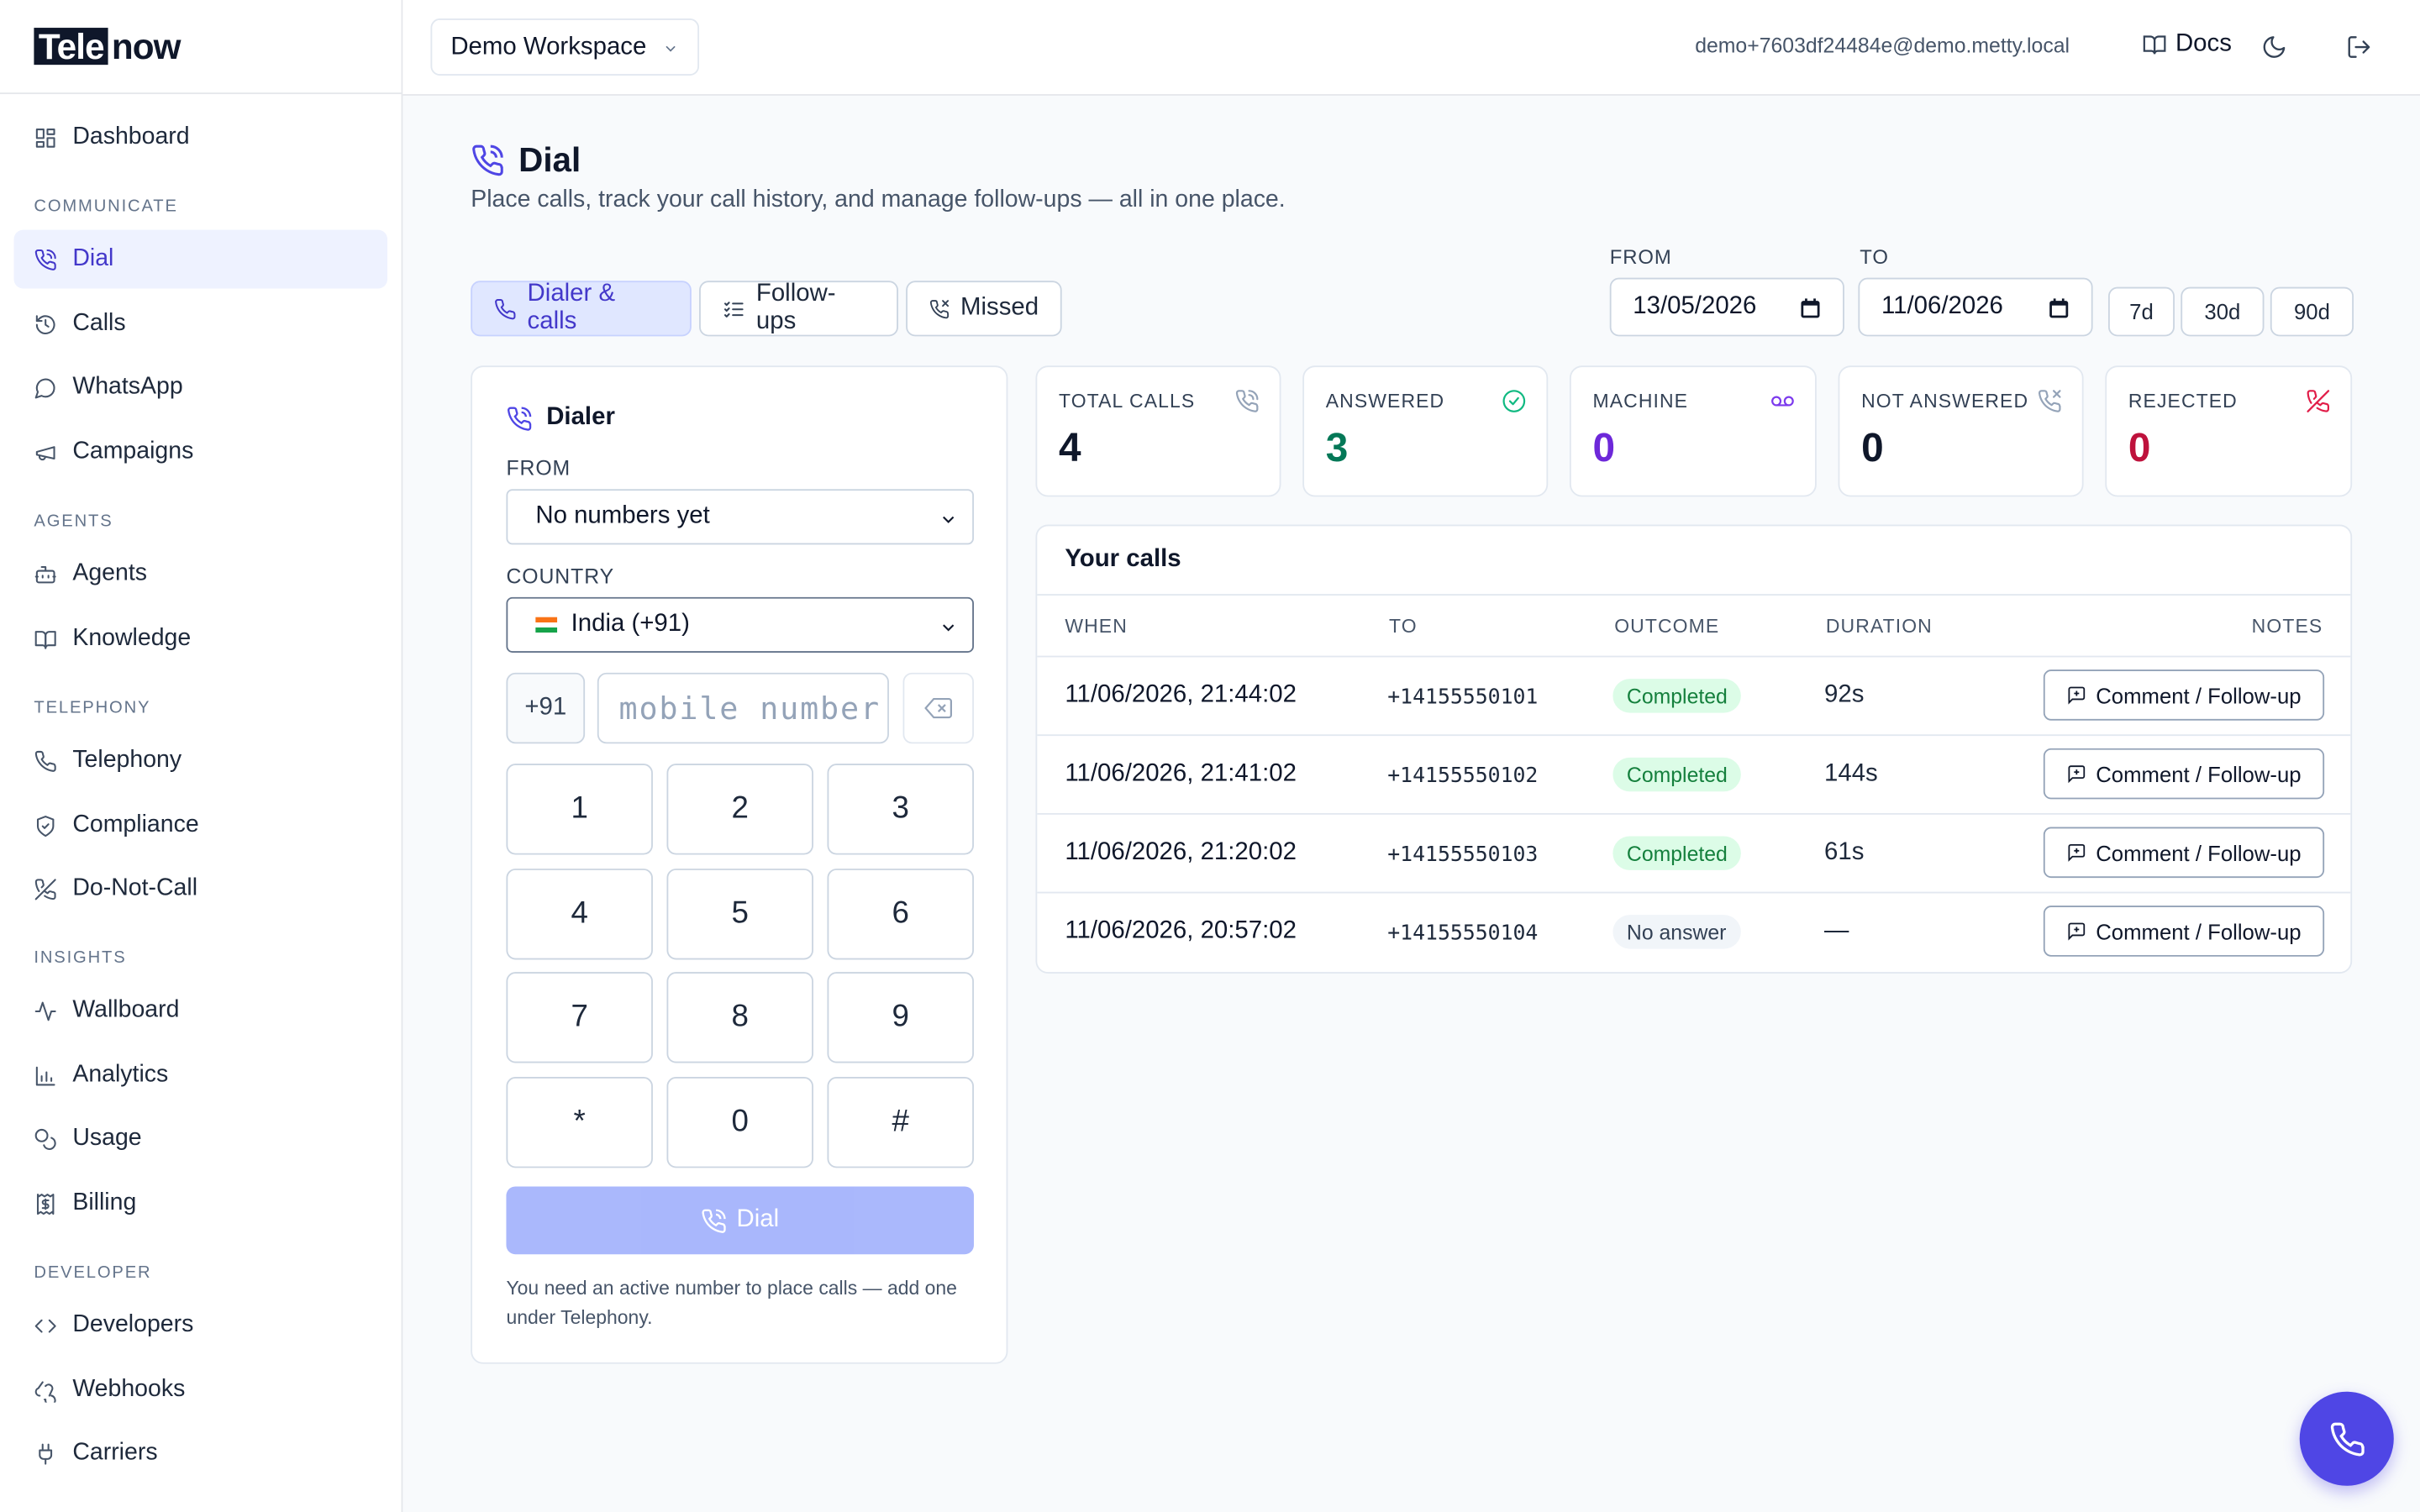 The height and width of the screenshot is (1512, 2420). I want to click on floating-call-button, so click(2346, 1438).